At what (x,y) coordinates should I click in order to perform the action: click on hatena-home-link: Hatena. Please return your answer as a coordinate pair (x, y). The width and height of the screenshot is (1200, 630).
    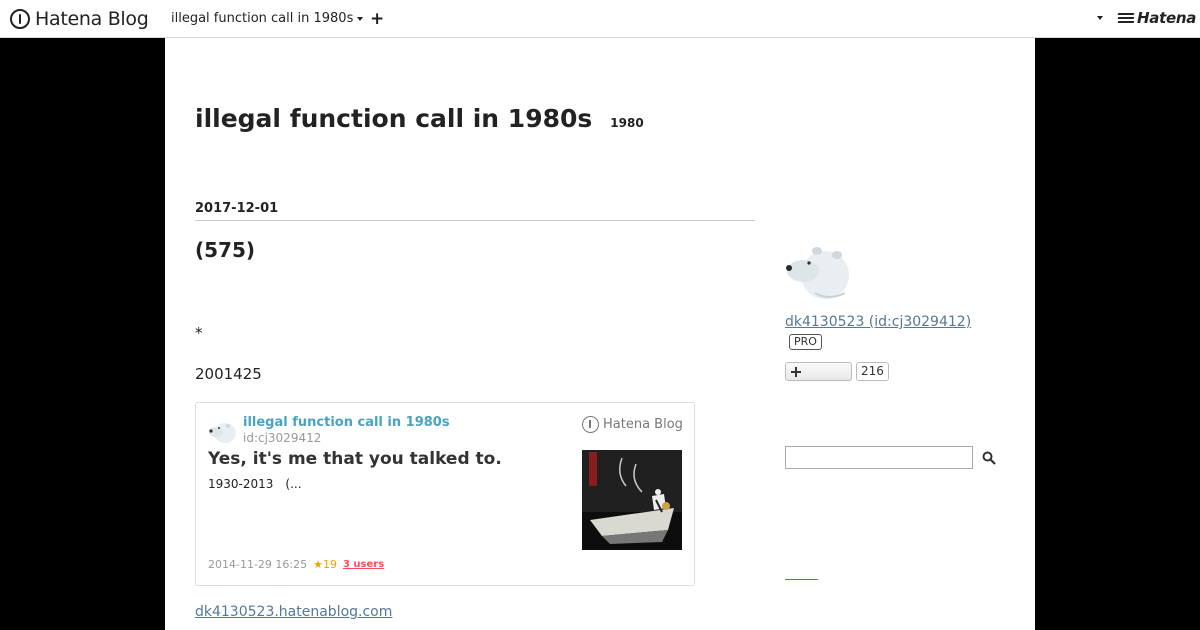
    Looking at the image, I should click on (1157, 18).